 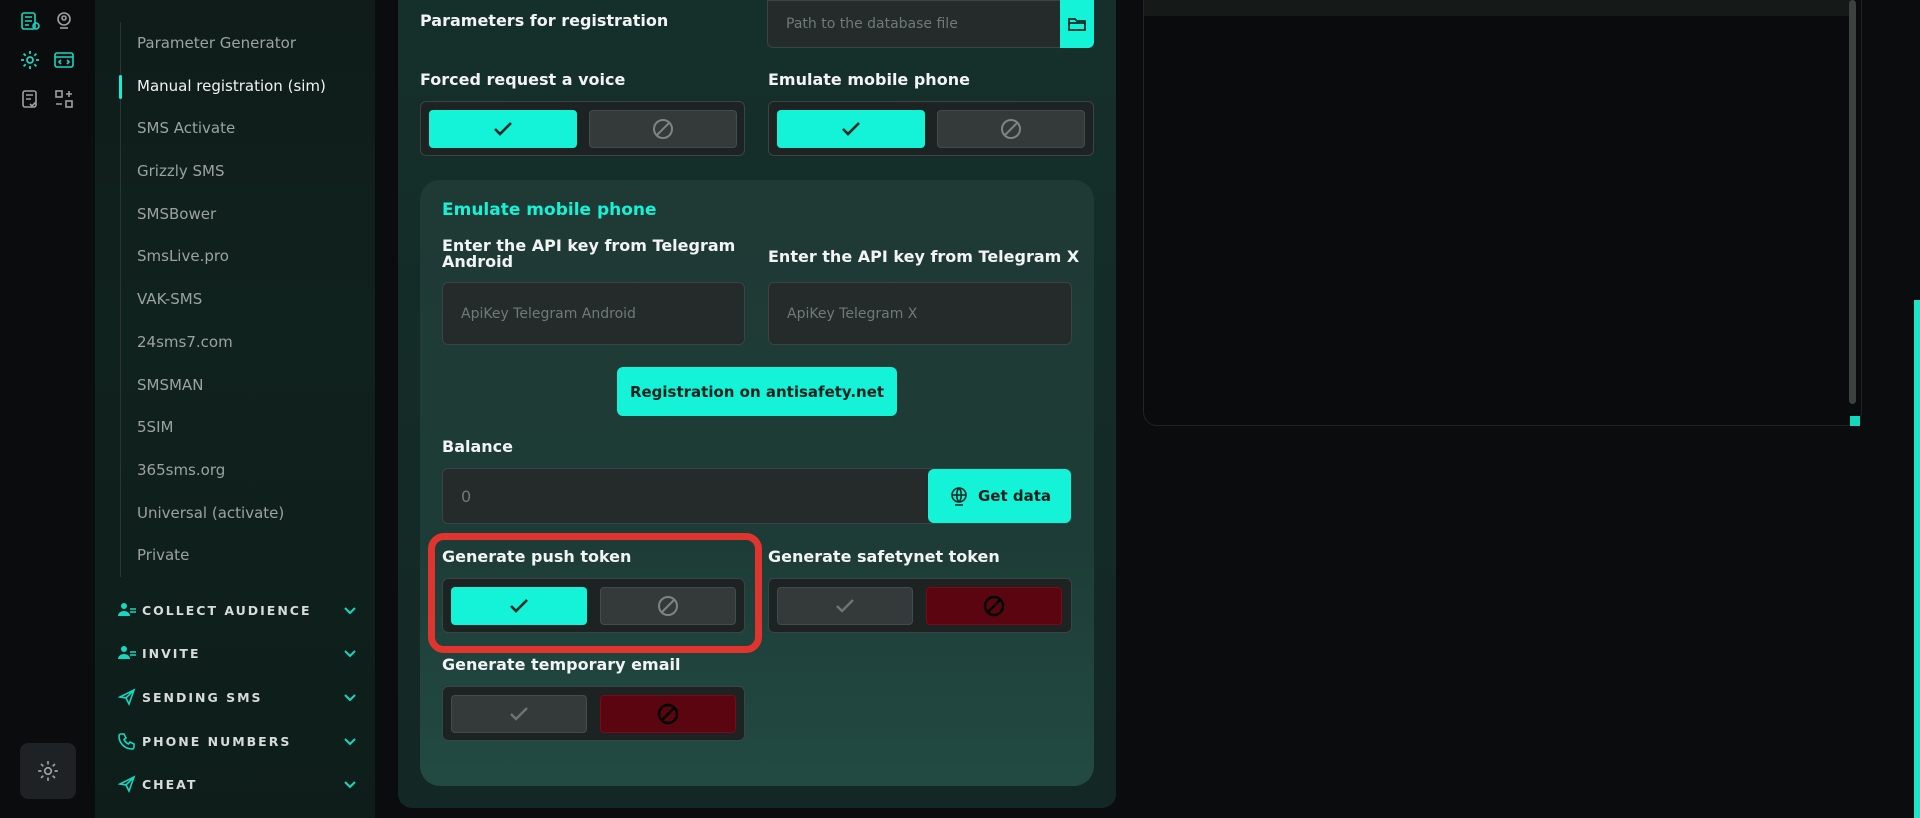 I want to click on log-table-header, so click(x=1499, y=8).